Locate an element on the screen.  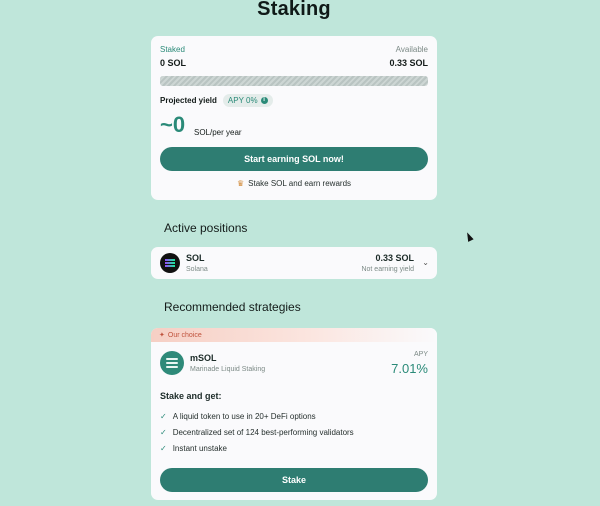
mouse-cursor-icon is located at coordinates (469, 236).